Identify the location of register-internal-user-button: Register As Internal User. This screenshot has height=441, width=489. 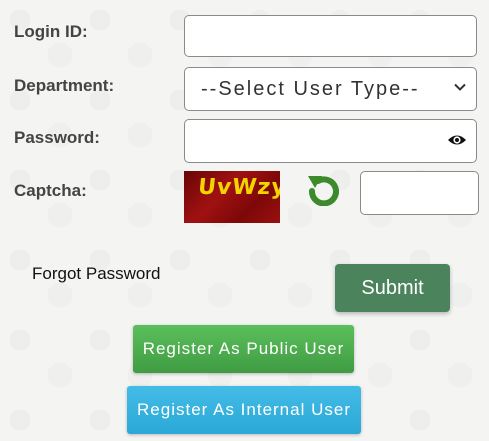
(244, 410).